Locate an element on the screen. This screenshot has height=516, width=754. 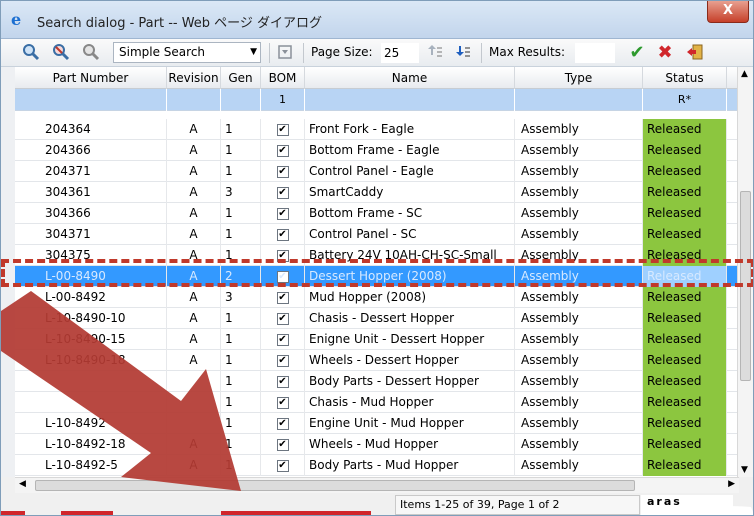
filter-type is located at coordinates (579, 100).